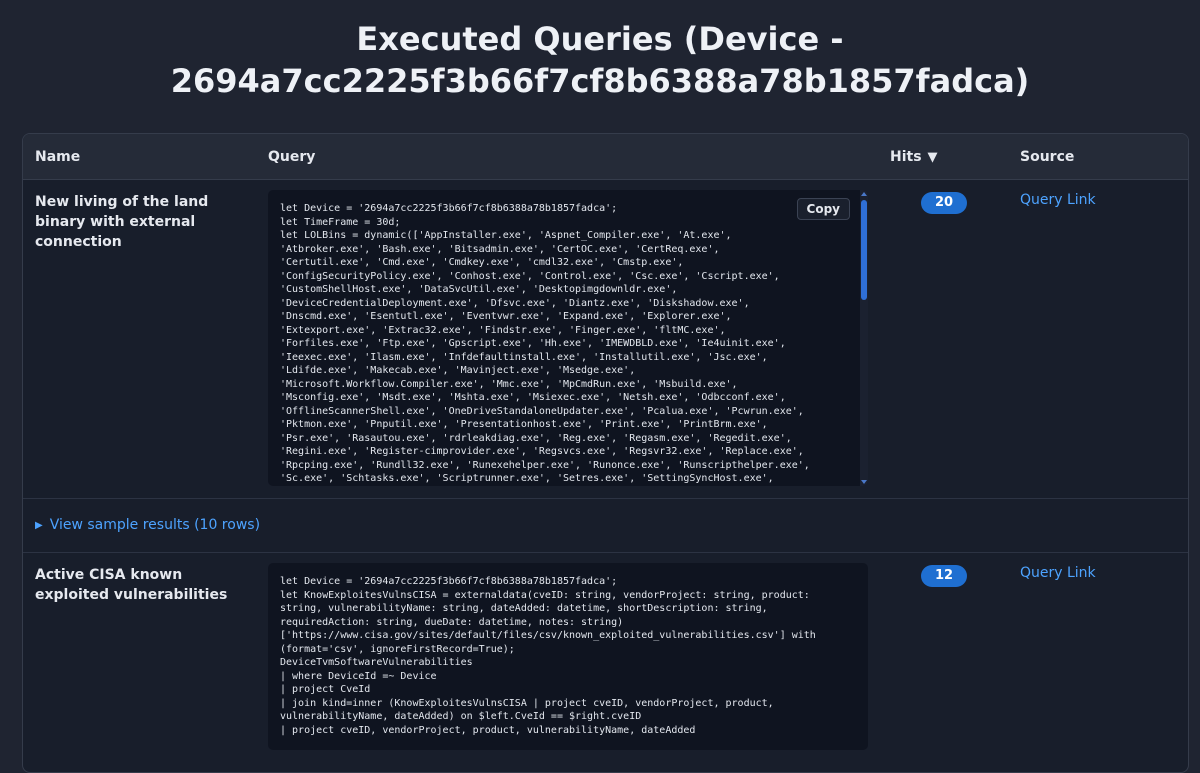 The height and width of the screenshot is (773, 1200). What do you see at coordinates (600, 39) in the screenshot?
I see `page-title-line1: Executed Queries (Device -` at bounding box center [600, 39].